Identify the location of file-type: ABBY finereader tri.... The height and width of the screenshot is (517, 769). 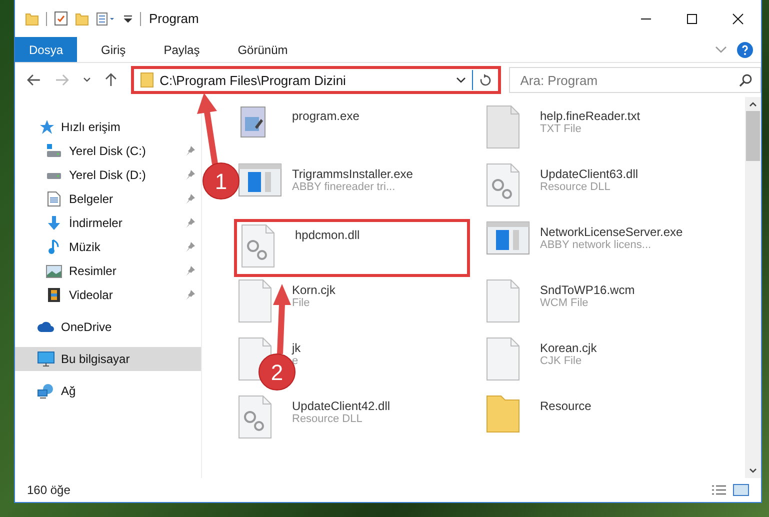
(344, 187).